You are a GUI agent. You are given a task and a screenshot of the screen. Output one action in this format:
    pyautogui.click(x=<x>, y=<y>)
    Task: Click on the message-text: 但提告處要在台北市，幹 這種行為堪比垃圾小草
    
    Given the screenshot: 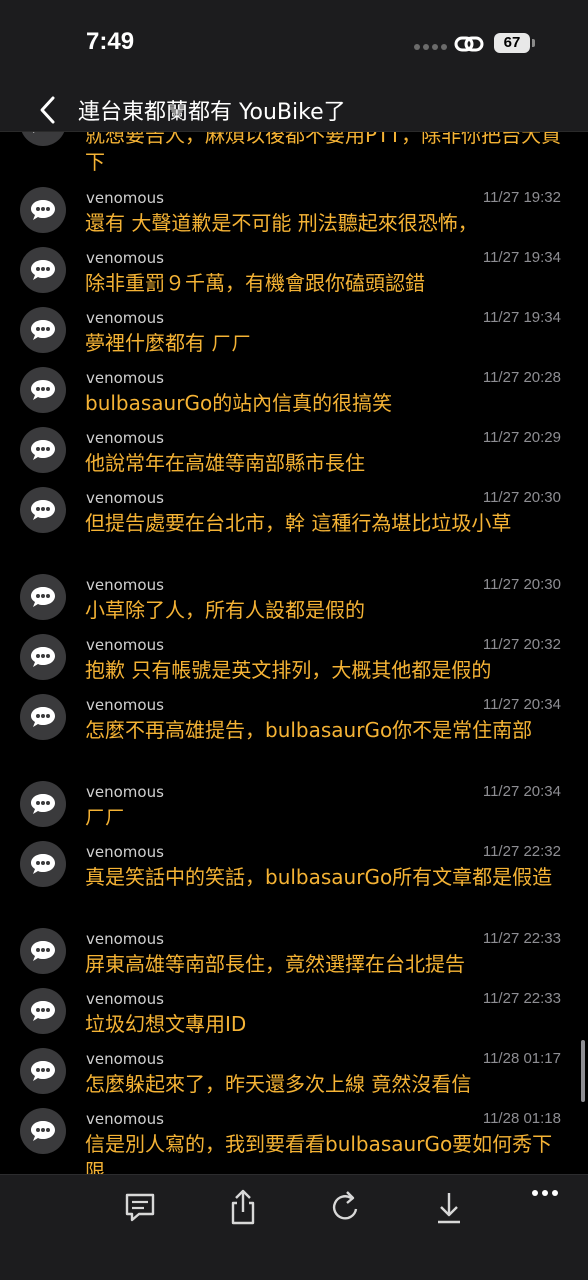 What is the action you would take?
    pyautogui.click(x=298, y=523)
    